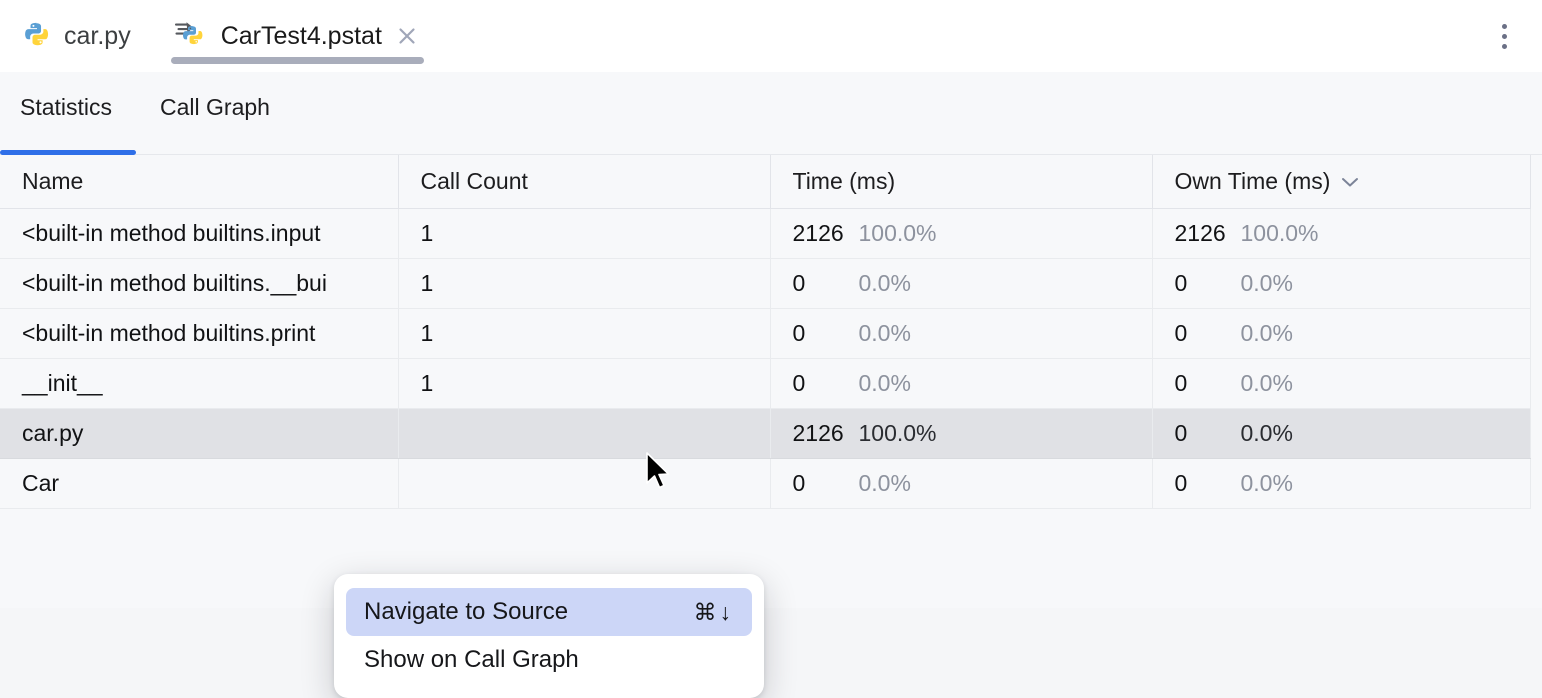  I want to click on editor-tab-label: CarTest4.pstat, so click(301, 35).